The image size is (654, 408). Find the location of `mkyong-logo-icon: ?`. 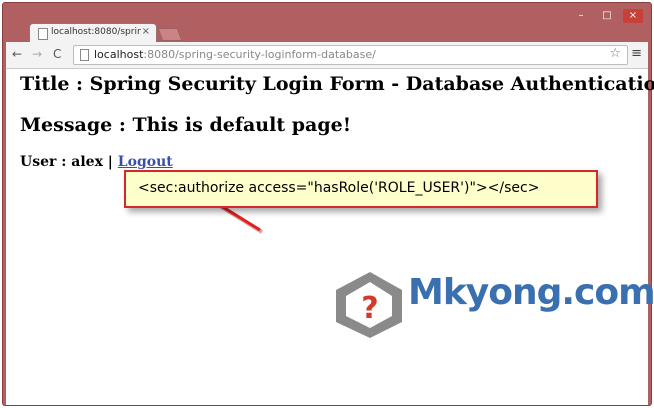

mkyong-logo-icon: ? is located at coordinates (369, 305).